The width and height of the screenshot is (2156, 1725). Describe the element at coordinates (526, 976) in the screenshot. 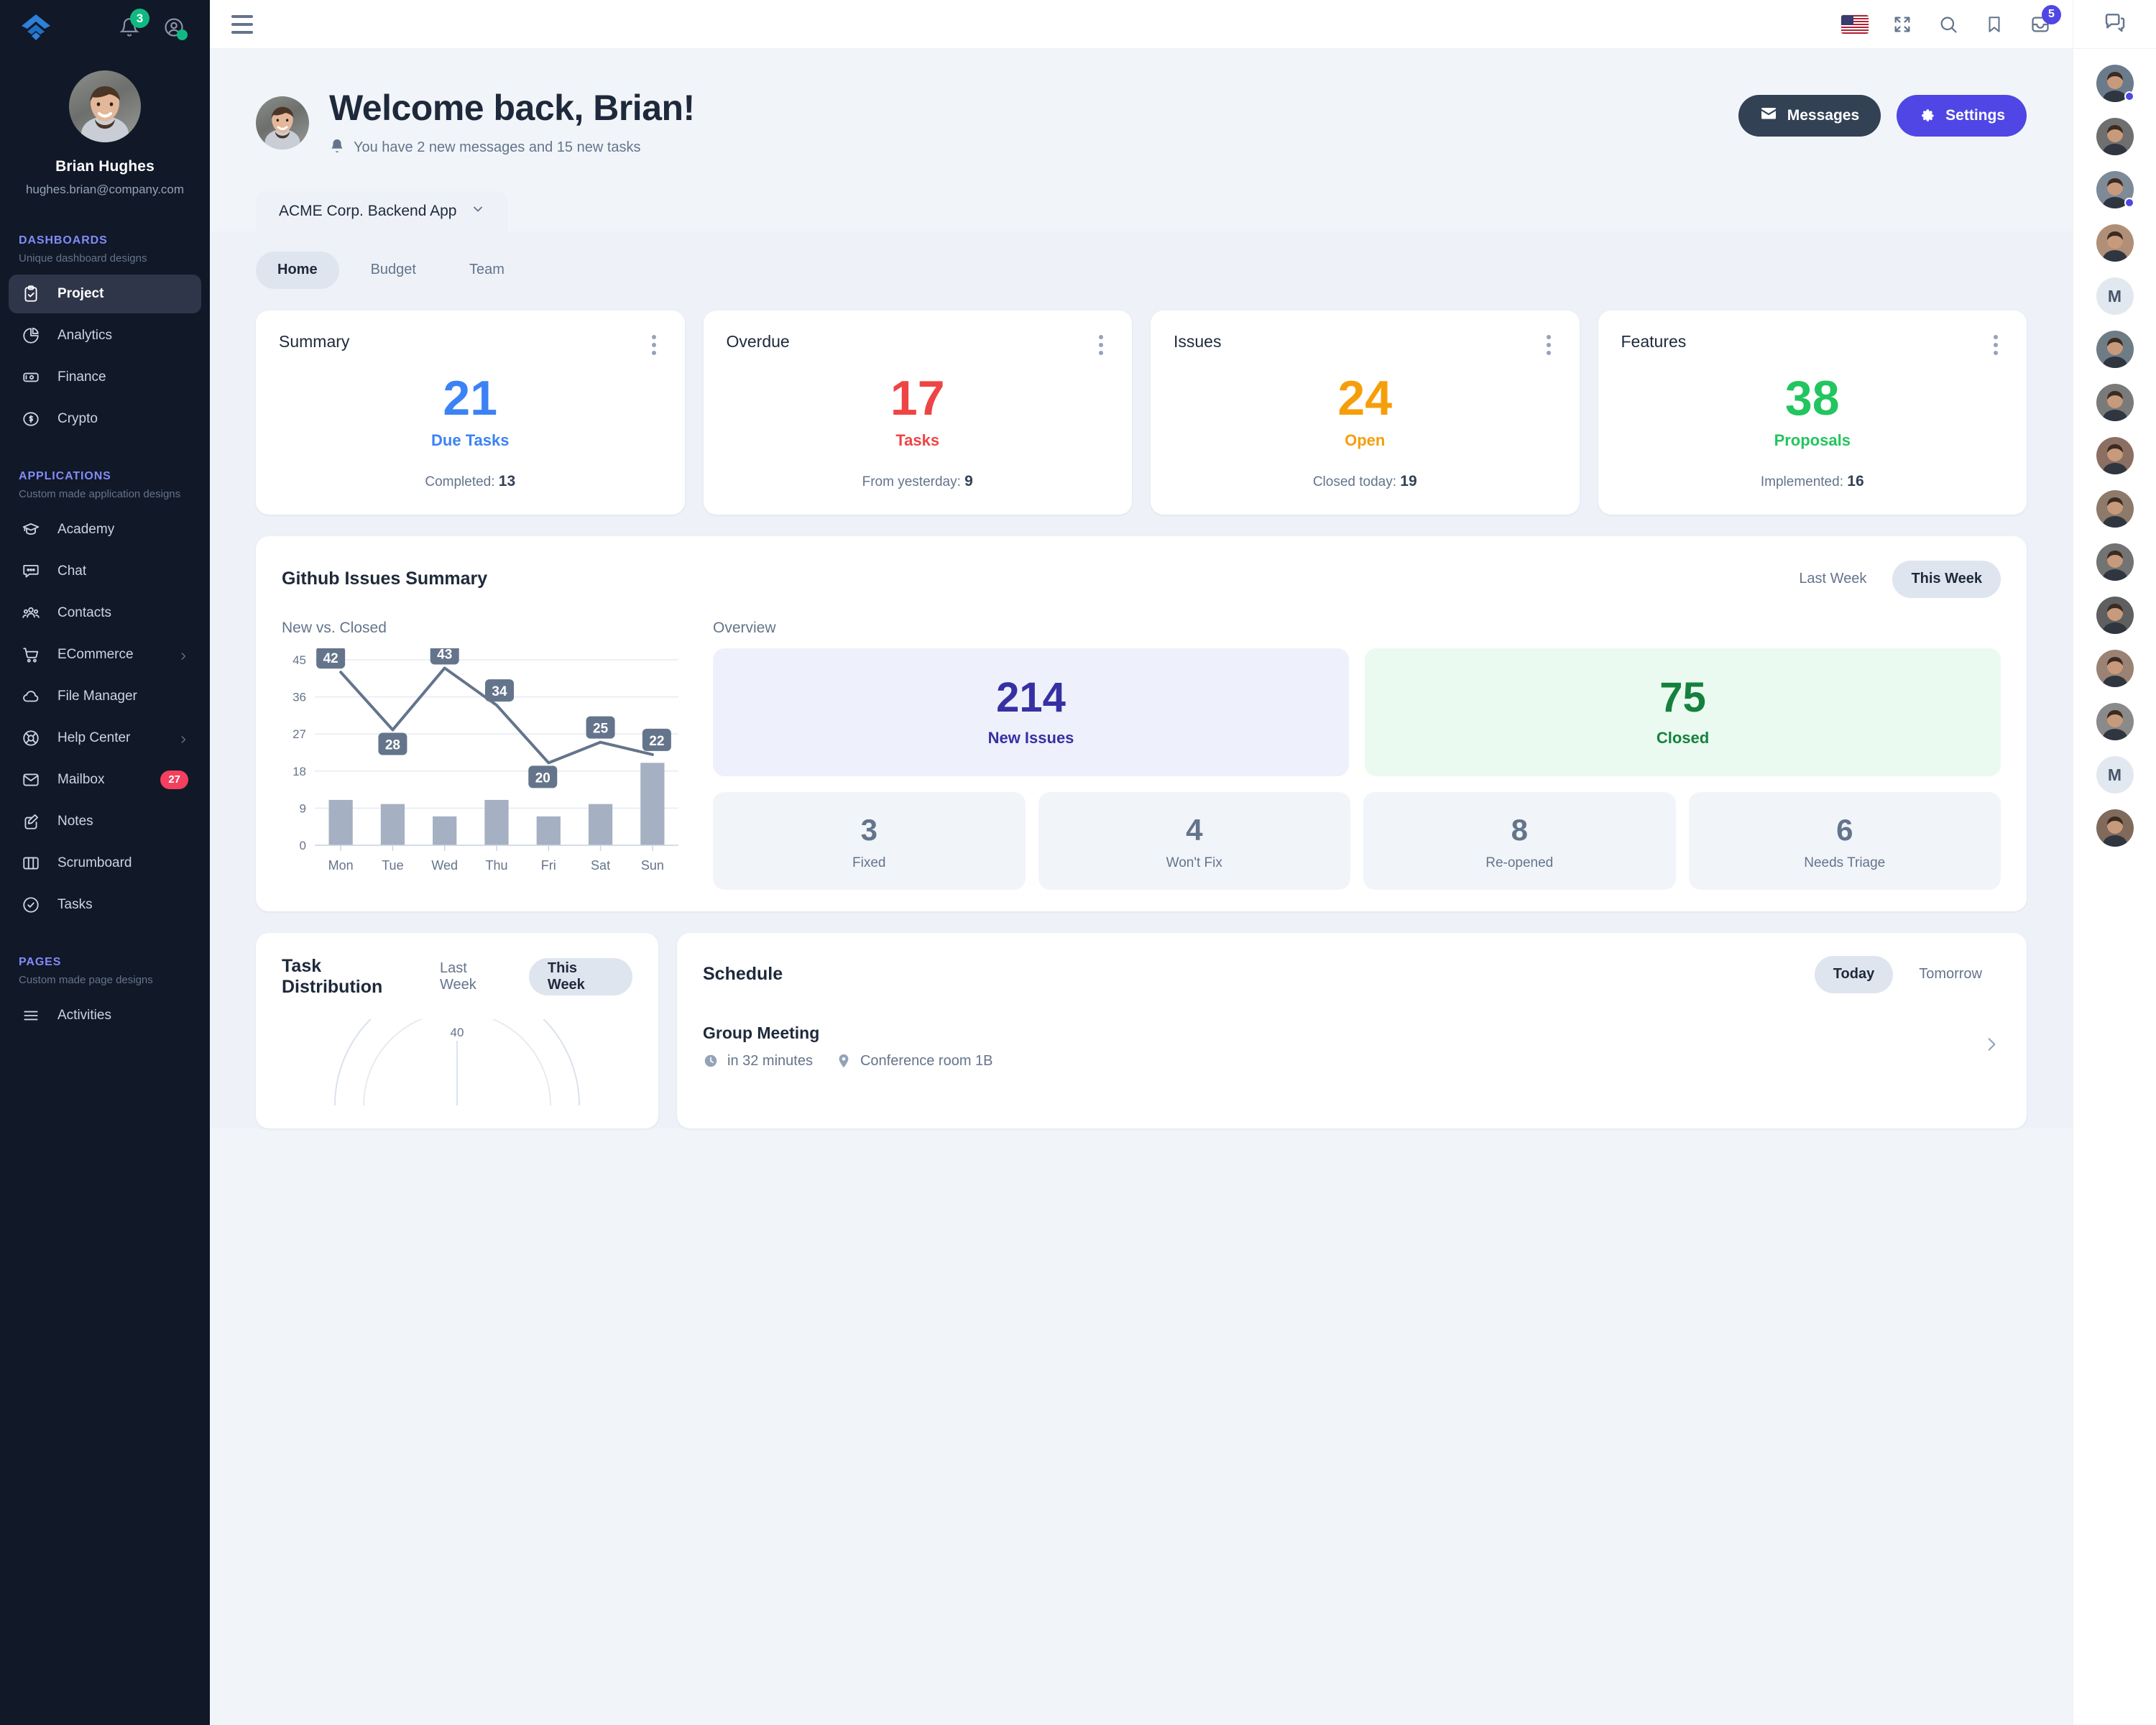

I see `task-distribution-range-toggle: Last Week This Week` at that location.